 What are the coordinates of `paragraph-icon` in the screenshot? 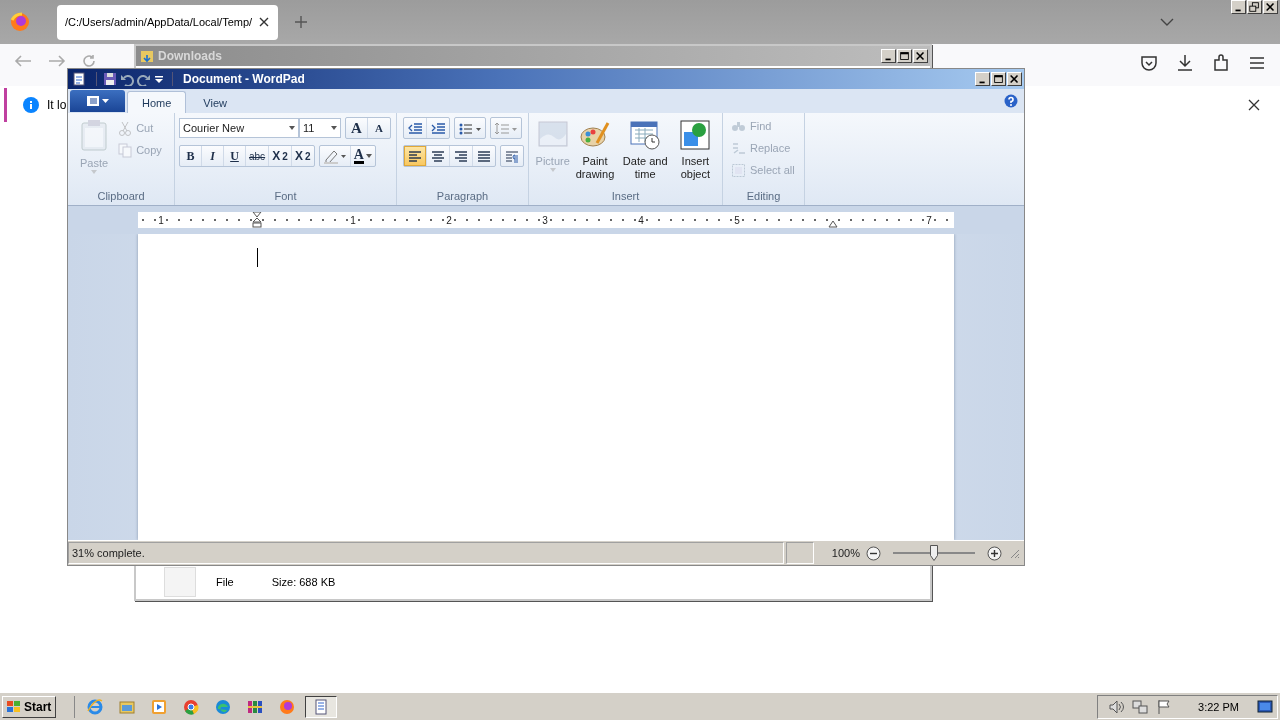 It's located at (512, 156).